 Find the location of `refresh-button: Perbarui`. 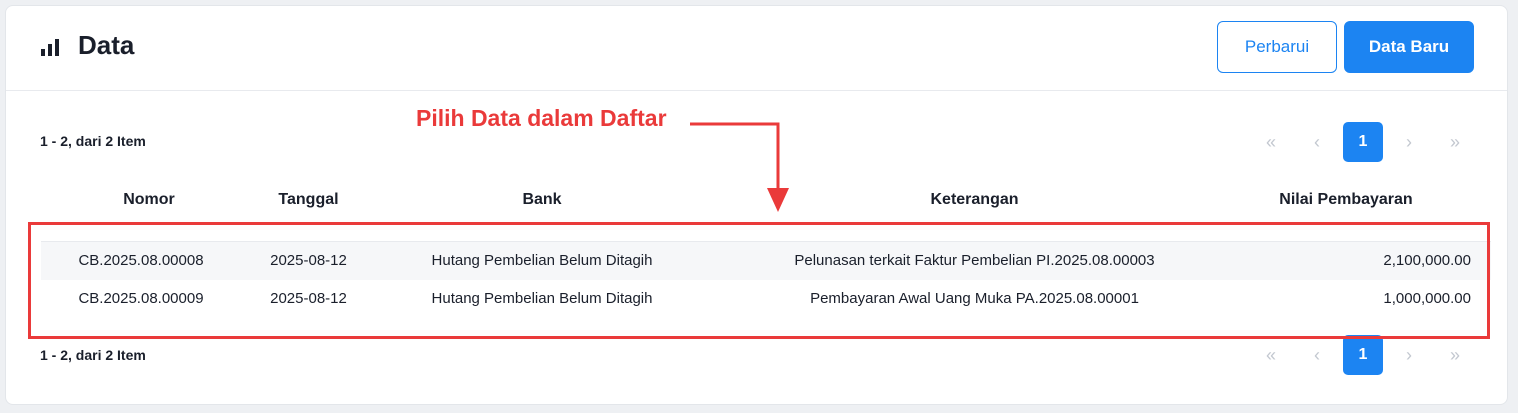

refresh-button: Perbarui is located at coordinates (1277, 47).